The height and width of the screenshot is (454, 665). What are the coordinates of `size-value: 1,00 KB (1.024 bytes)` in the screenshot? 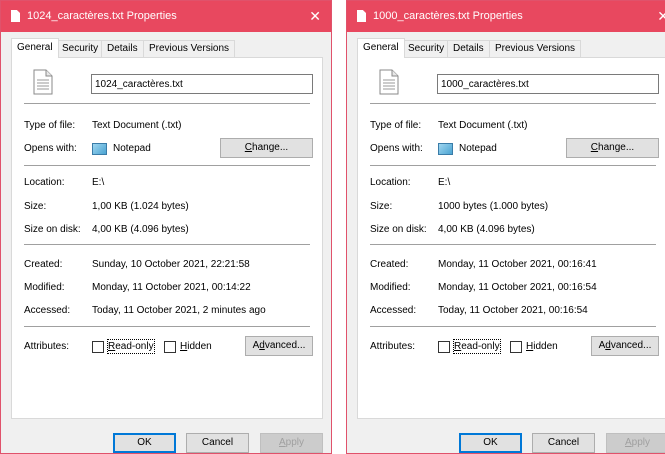 It's located at (140, 206).